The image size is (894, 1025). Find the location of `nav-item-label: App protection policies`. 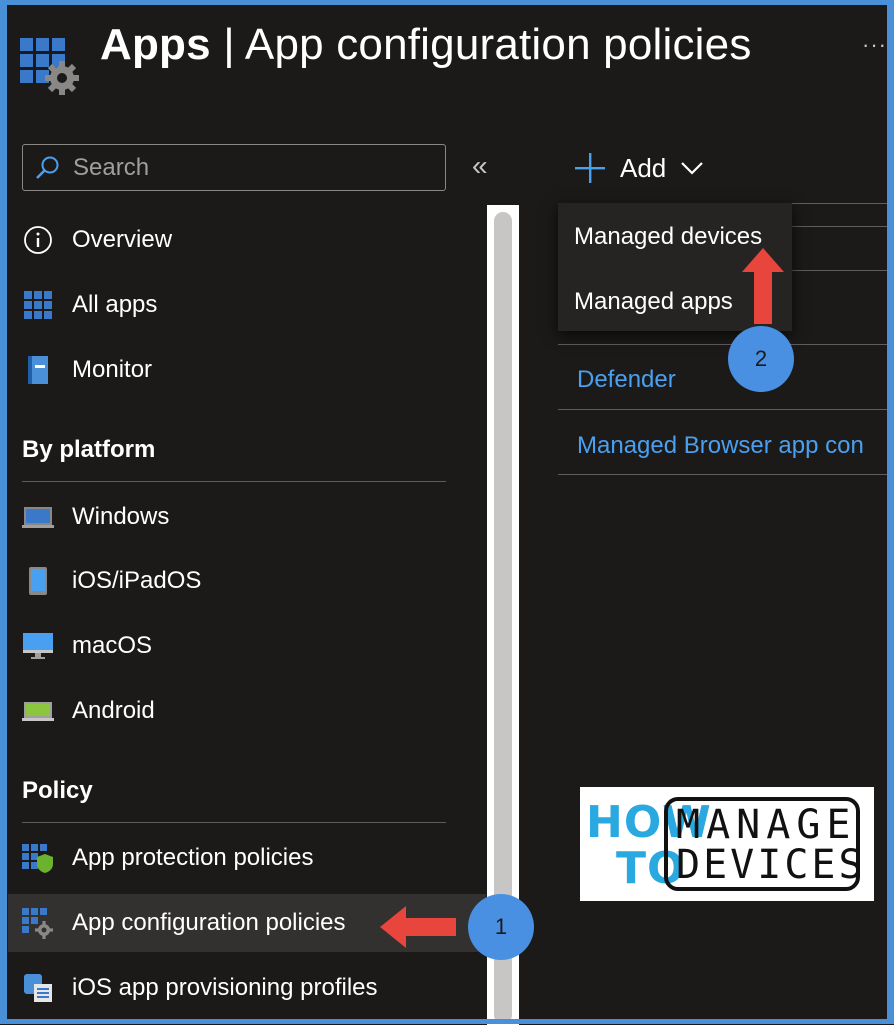

nav-item-label: App protection policies is located at coordinates (193, 857).